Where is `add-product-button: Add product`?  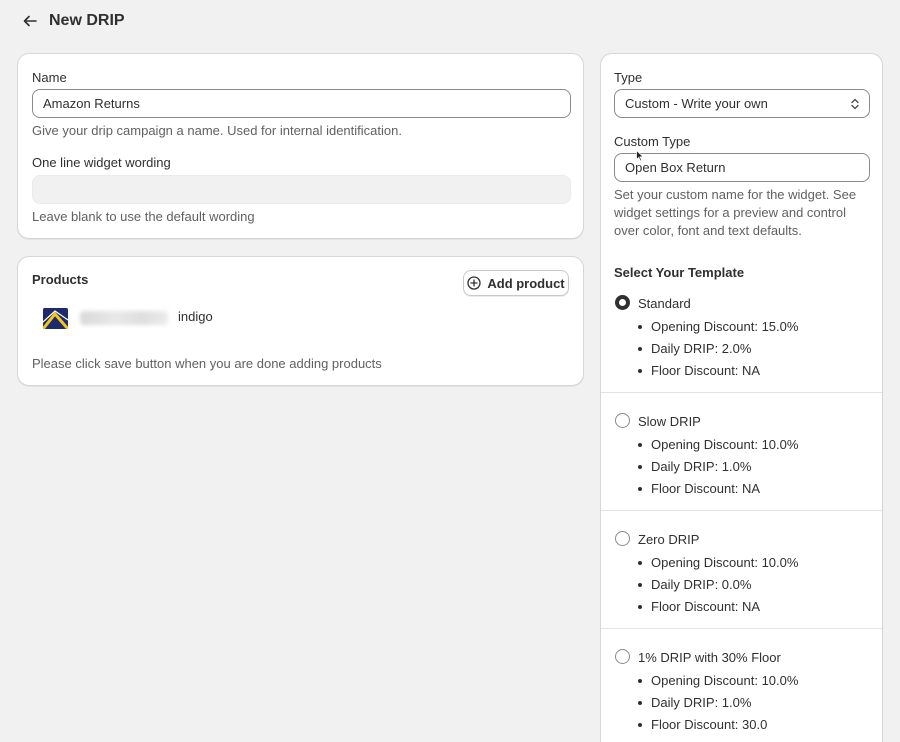
add-product-button: Add product is located at coordinates (516, 283).